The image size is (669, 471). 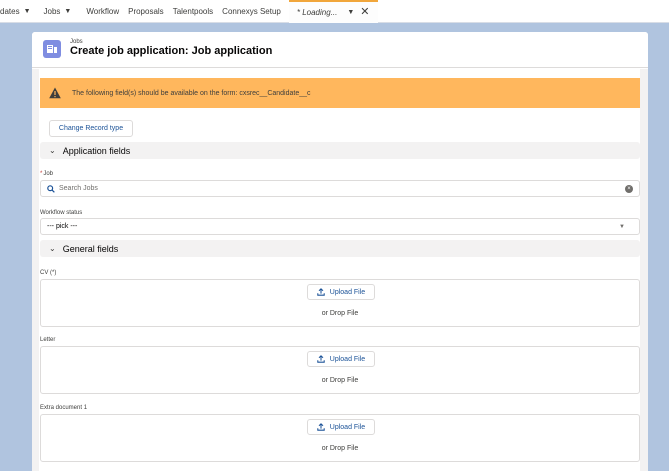 I want to click on section-title: General fields, so click(x=90, y=248).